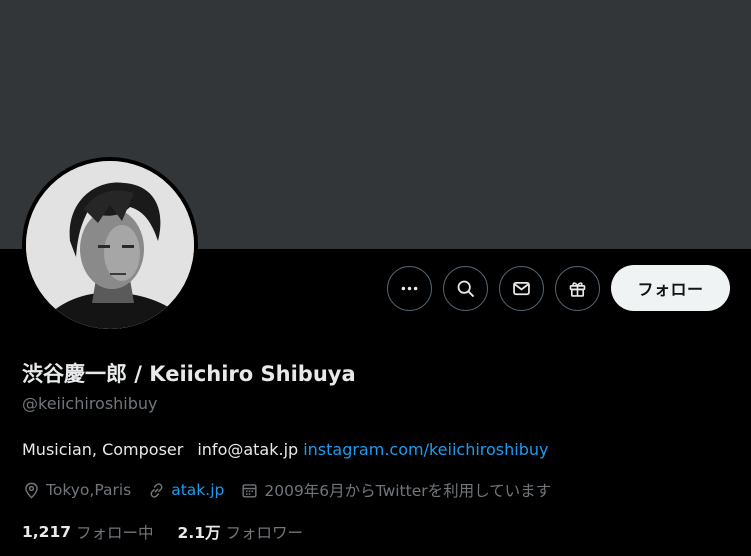  I want to click on website: atak.jp, so click(185, 490).